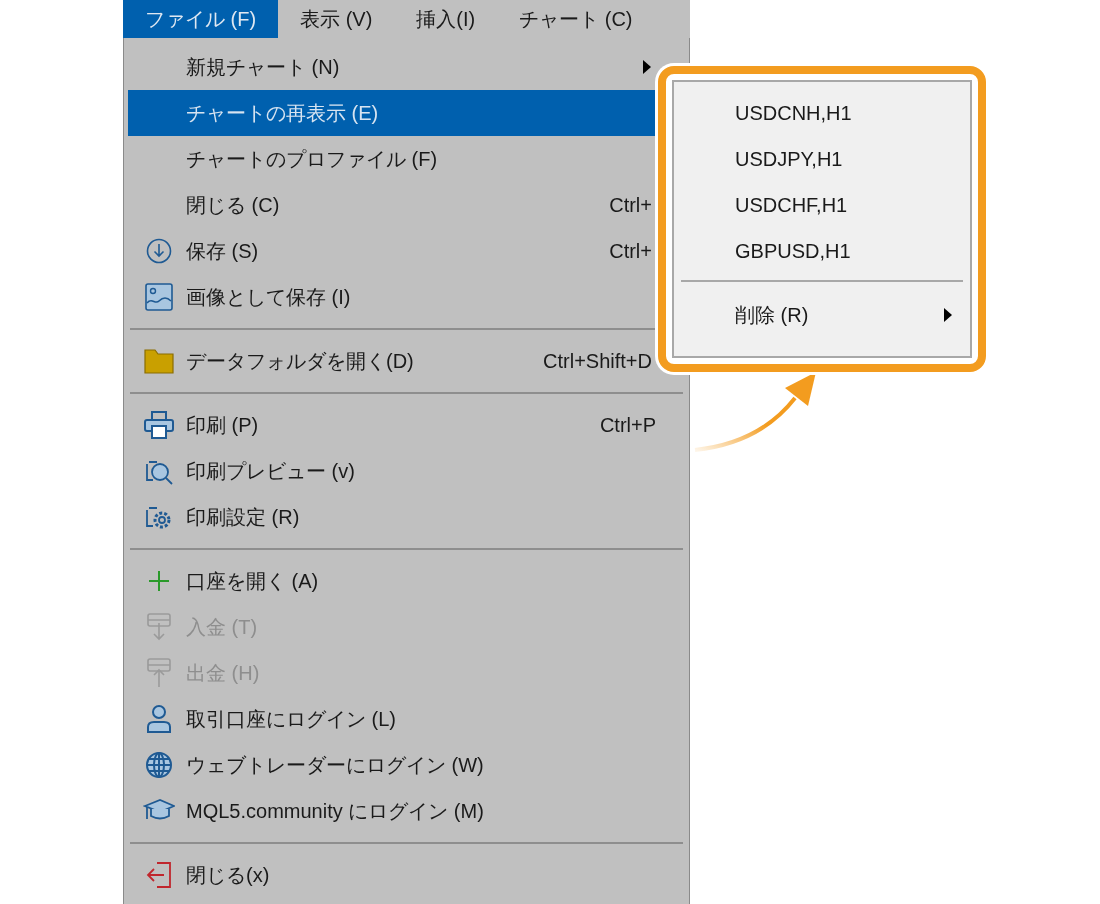  What do you see at coordinates (406, 581) in the screenshot?
I see `menu-item: 口座を開く (A)` at bounding box center [406, 581].